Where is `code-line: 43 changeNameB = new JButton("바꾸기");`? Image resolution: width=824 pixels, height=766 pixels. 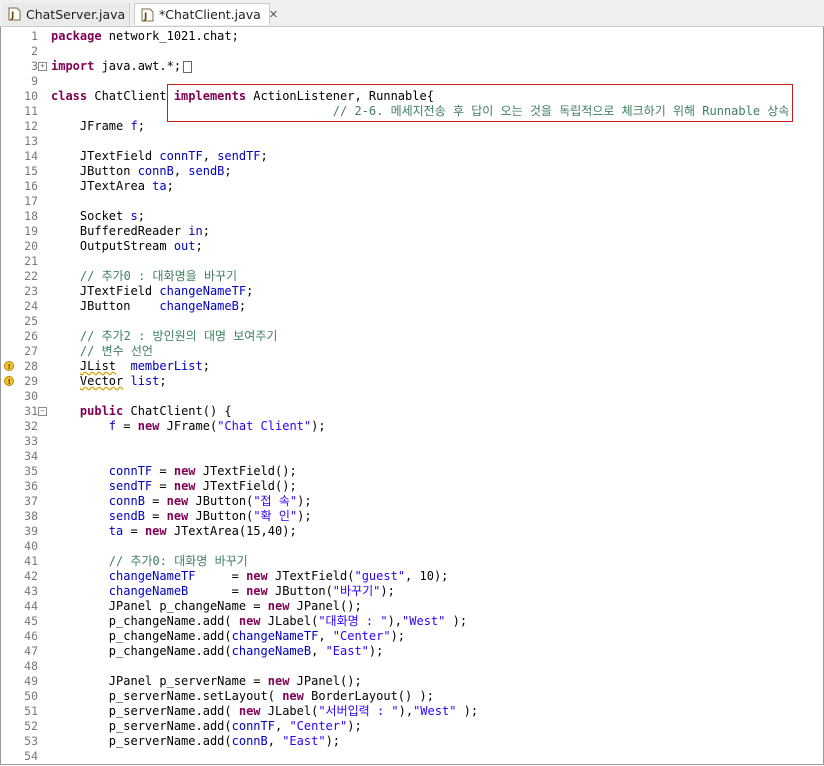
code-line: 43 changeNameB = new JButton("바꾸기"); is located at coordinates (412, 591).